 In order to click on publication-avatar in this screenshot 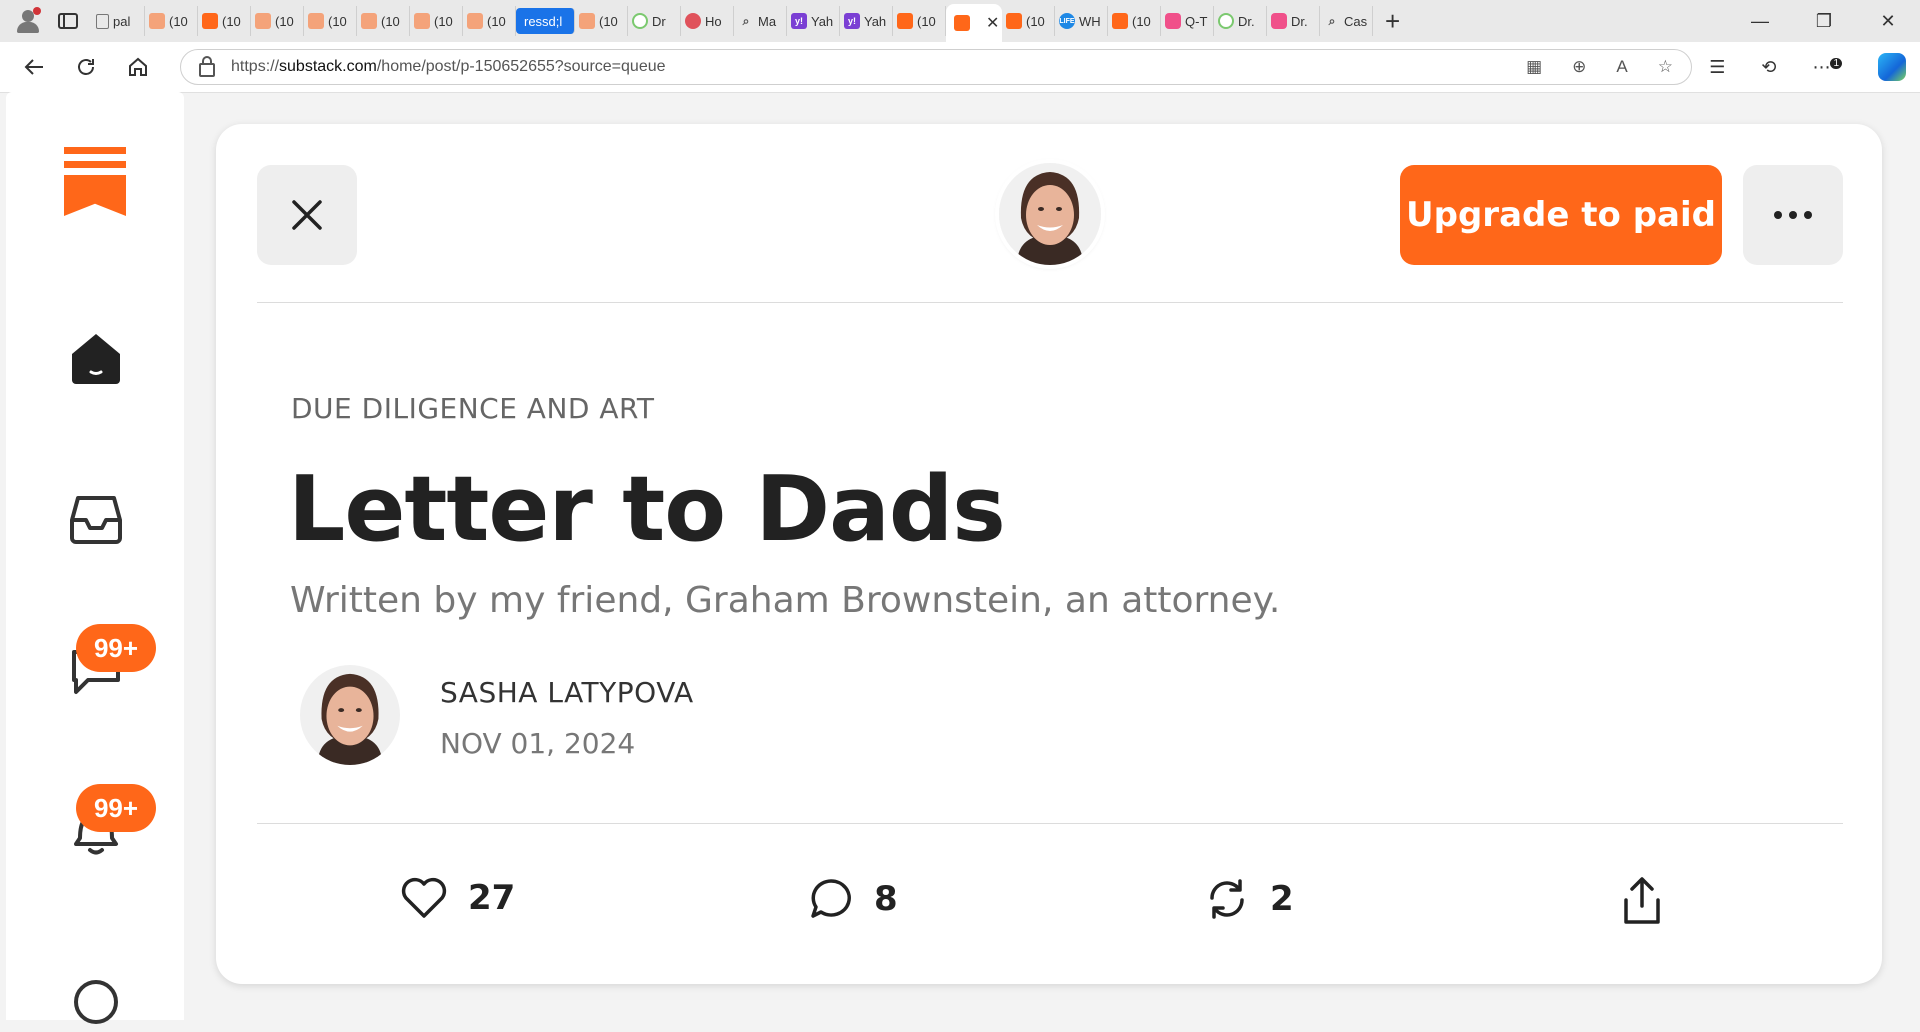, I will do `click(1050, 214)`.